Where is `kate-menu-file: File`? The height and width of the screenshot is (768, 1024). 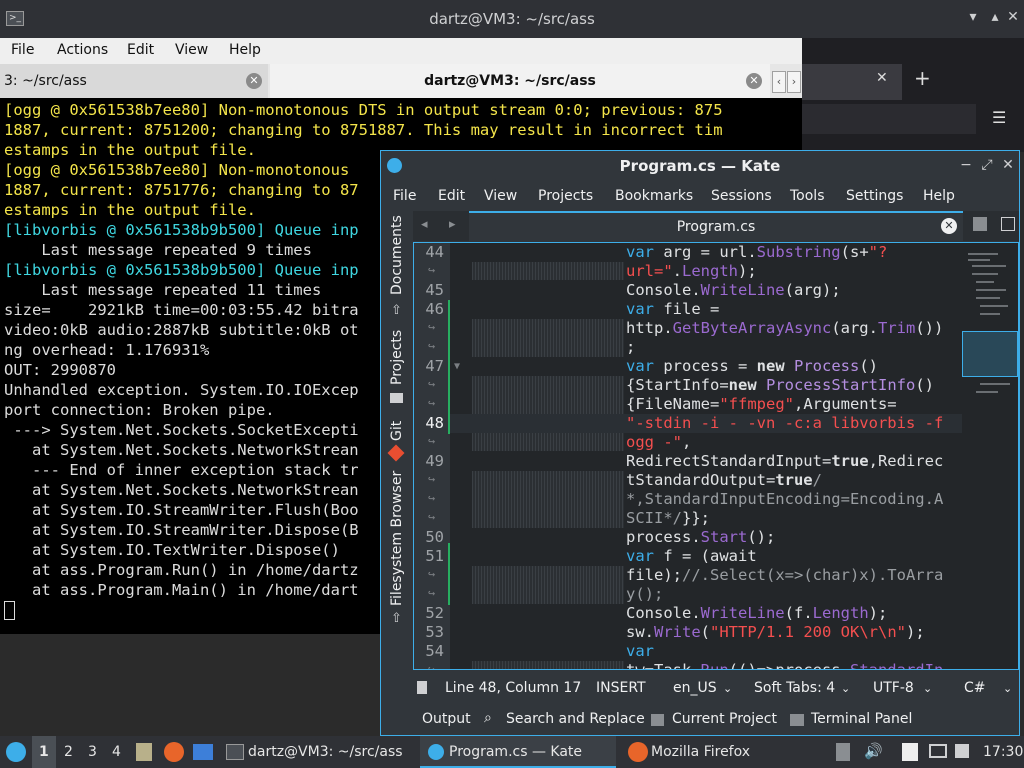 kate-menu-file: File is located at coordinates (404, 196).